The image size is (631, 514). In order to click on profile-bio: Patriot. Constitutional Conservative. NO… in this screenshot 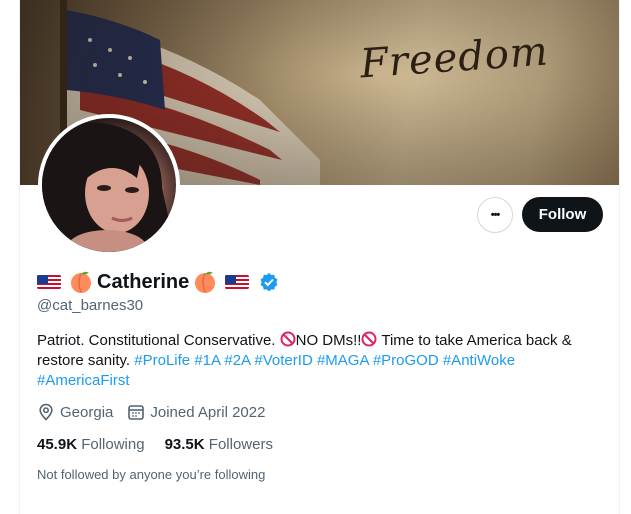, I will do `click(304, 360)`.